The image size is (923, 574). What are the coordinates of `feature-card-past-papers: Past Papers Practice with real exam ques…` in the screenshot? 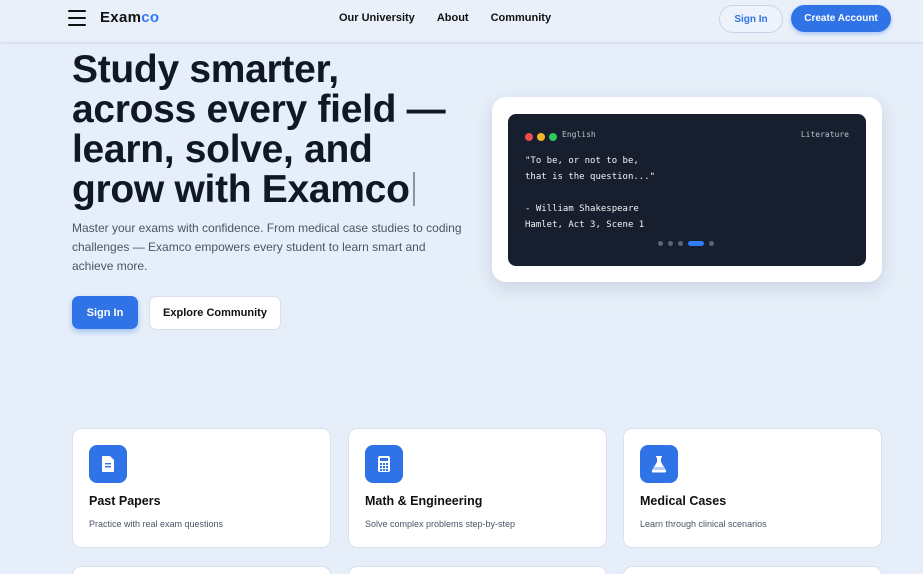 It's located at (201, 488).